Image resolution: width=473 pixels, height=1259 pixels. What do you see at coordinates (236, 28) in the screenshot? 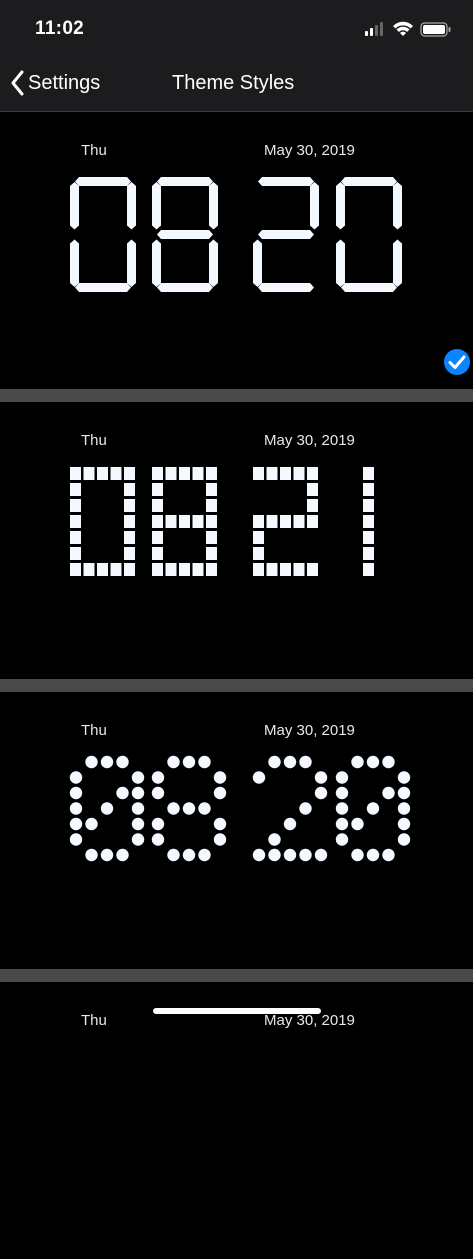
I see `status-bar: 11:02` at bounding box center [236, 28].